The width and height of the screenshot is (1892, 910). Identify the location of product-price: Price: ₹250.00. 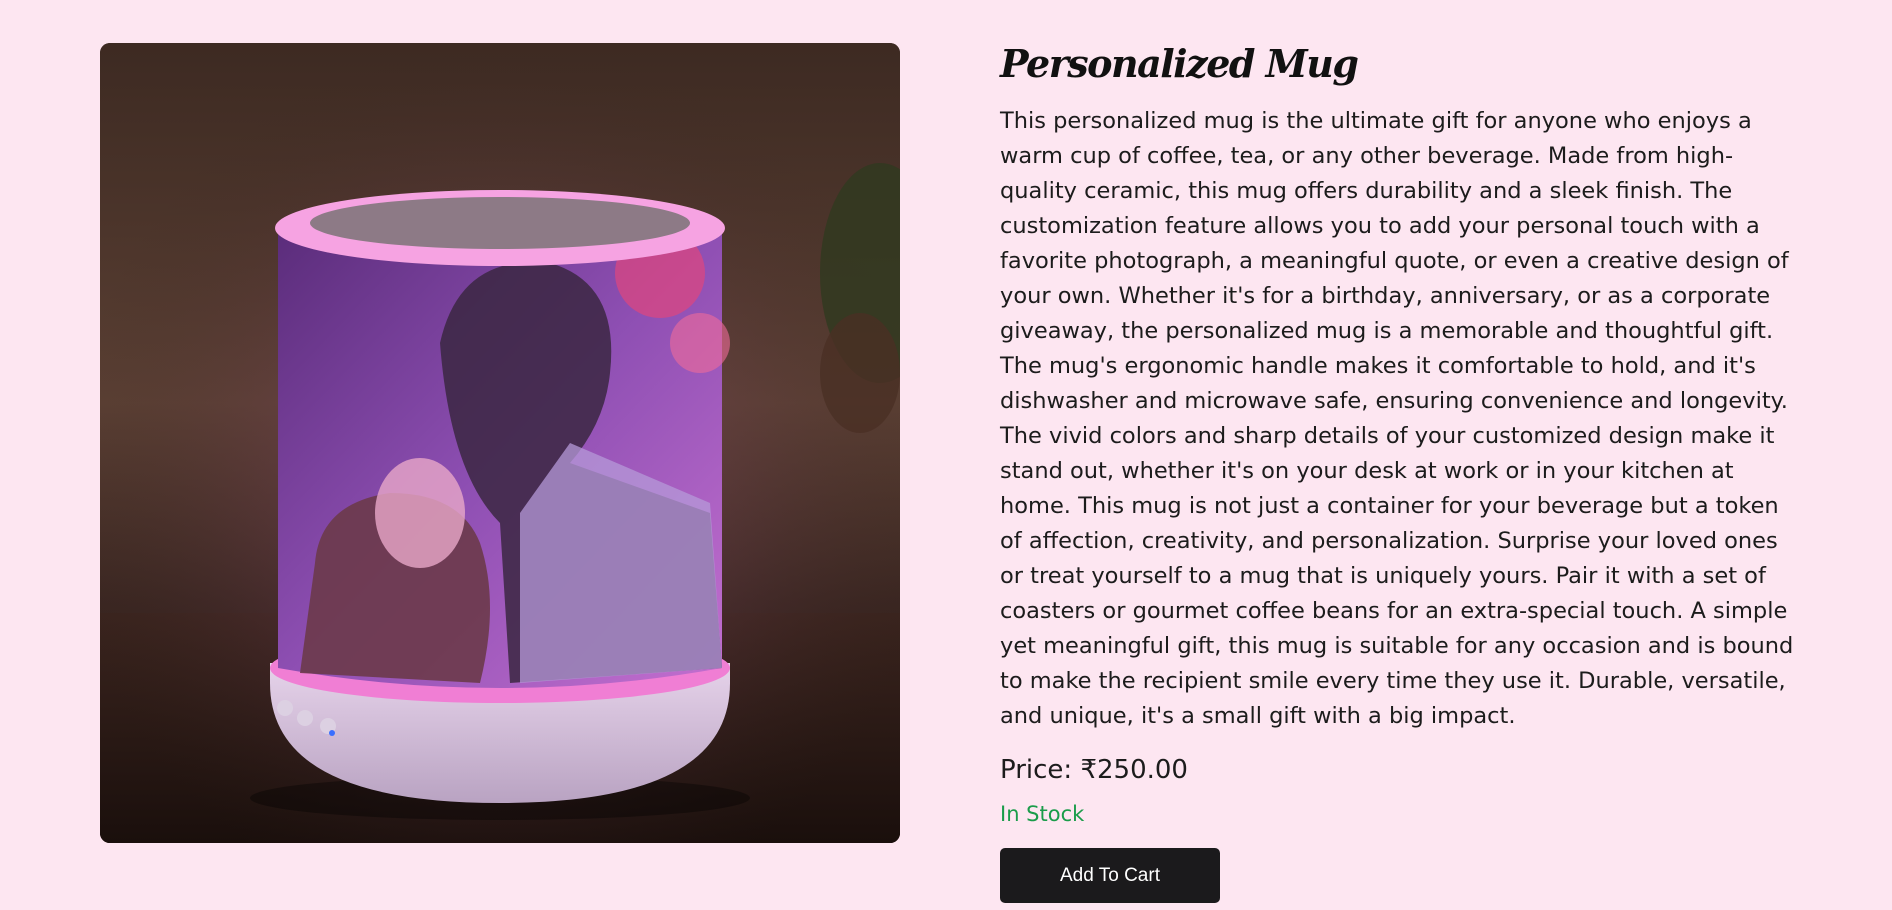
(1094, 770).